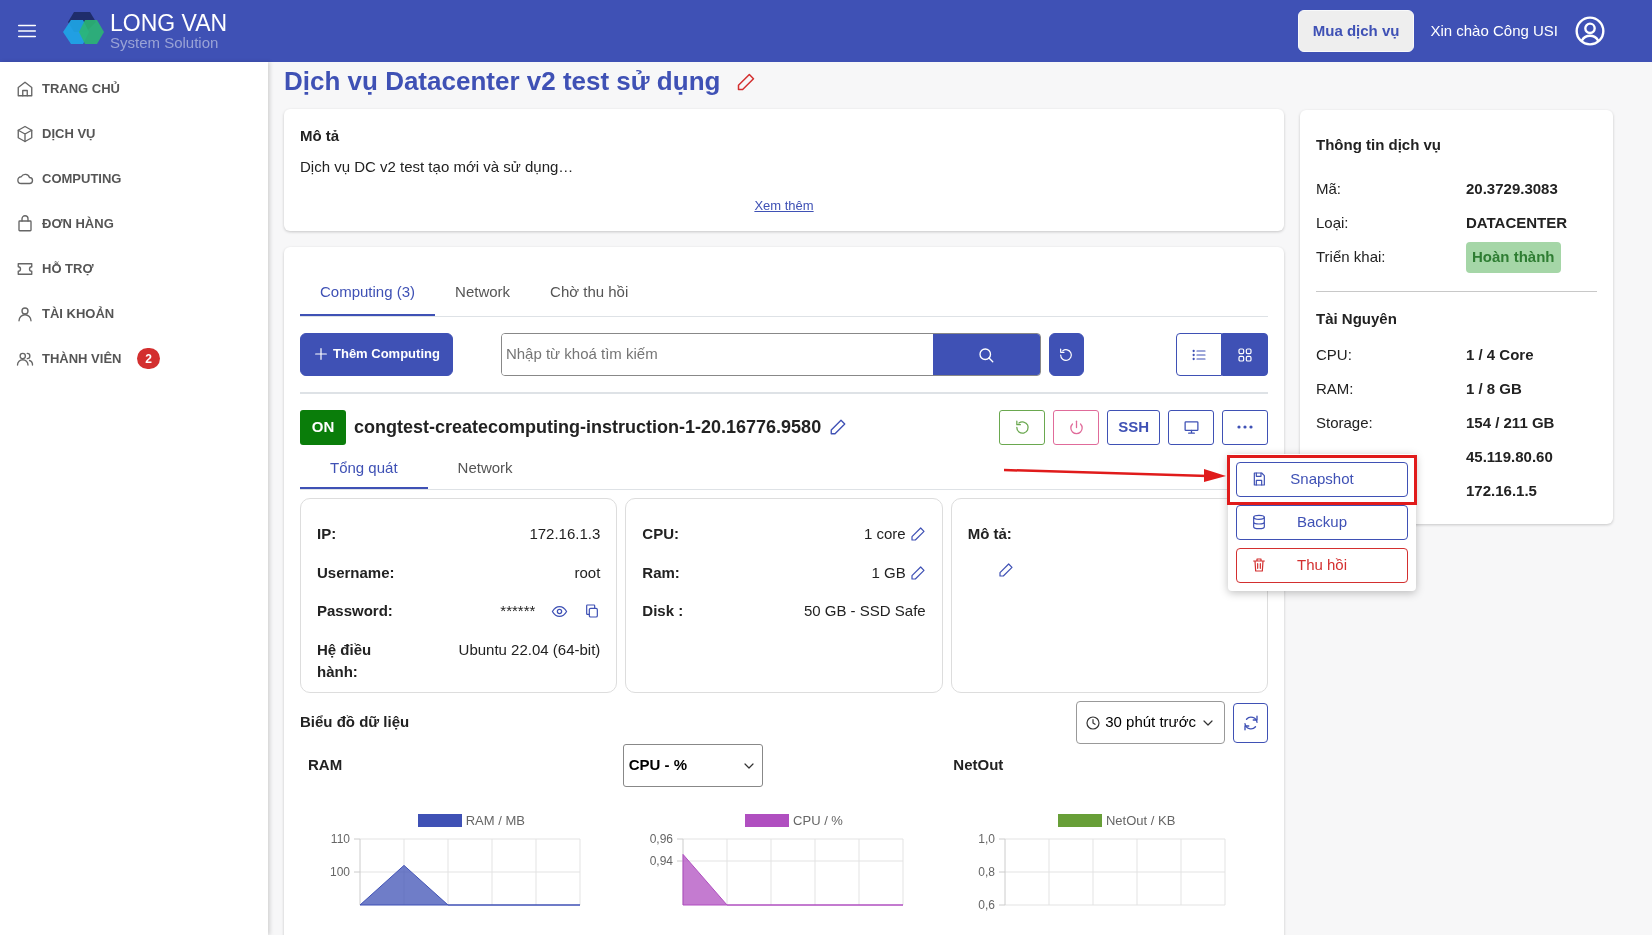  Describe the element at coordinates (345, 660) in the screenshot. I see `field-label: Hệ điều hành:` at that location.